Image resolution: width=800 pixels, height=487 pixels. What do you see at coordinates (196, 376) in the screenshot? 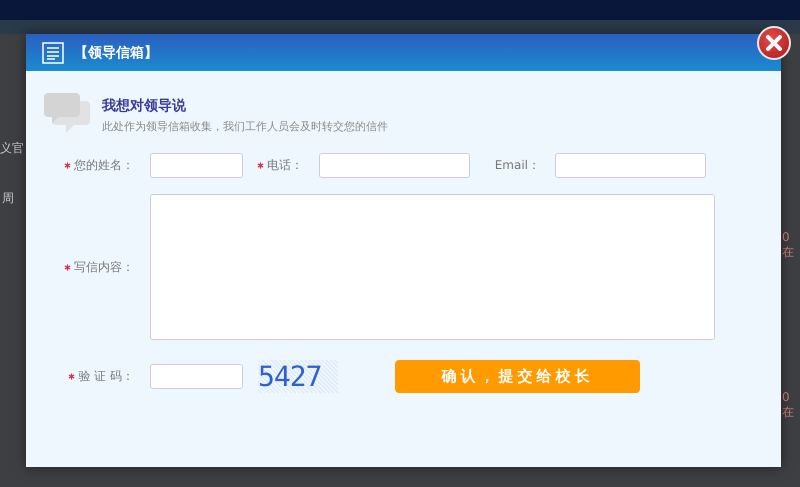
I see `captcha-field` at bounding box center [196, 376].